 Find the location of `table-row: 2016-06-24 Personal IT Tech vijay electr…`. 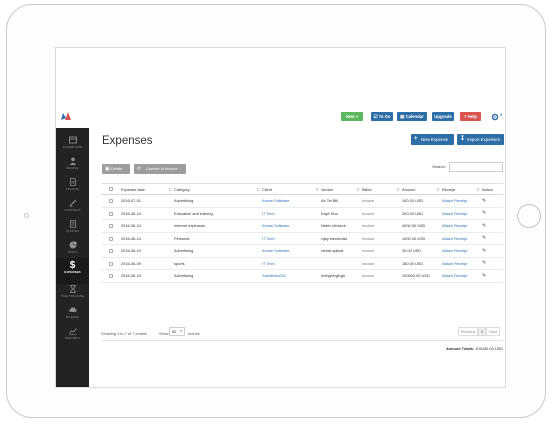

table-row: 2016-06-24 Personal IT Tech vijay electr… is located at coordinates (302, 238).